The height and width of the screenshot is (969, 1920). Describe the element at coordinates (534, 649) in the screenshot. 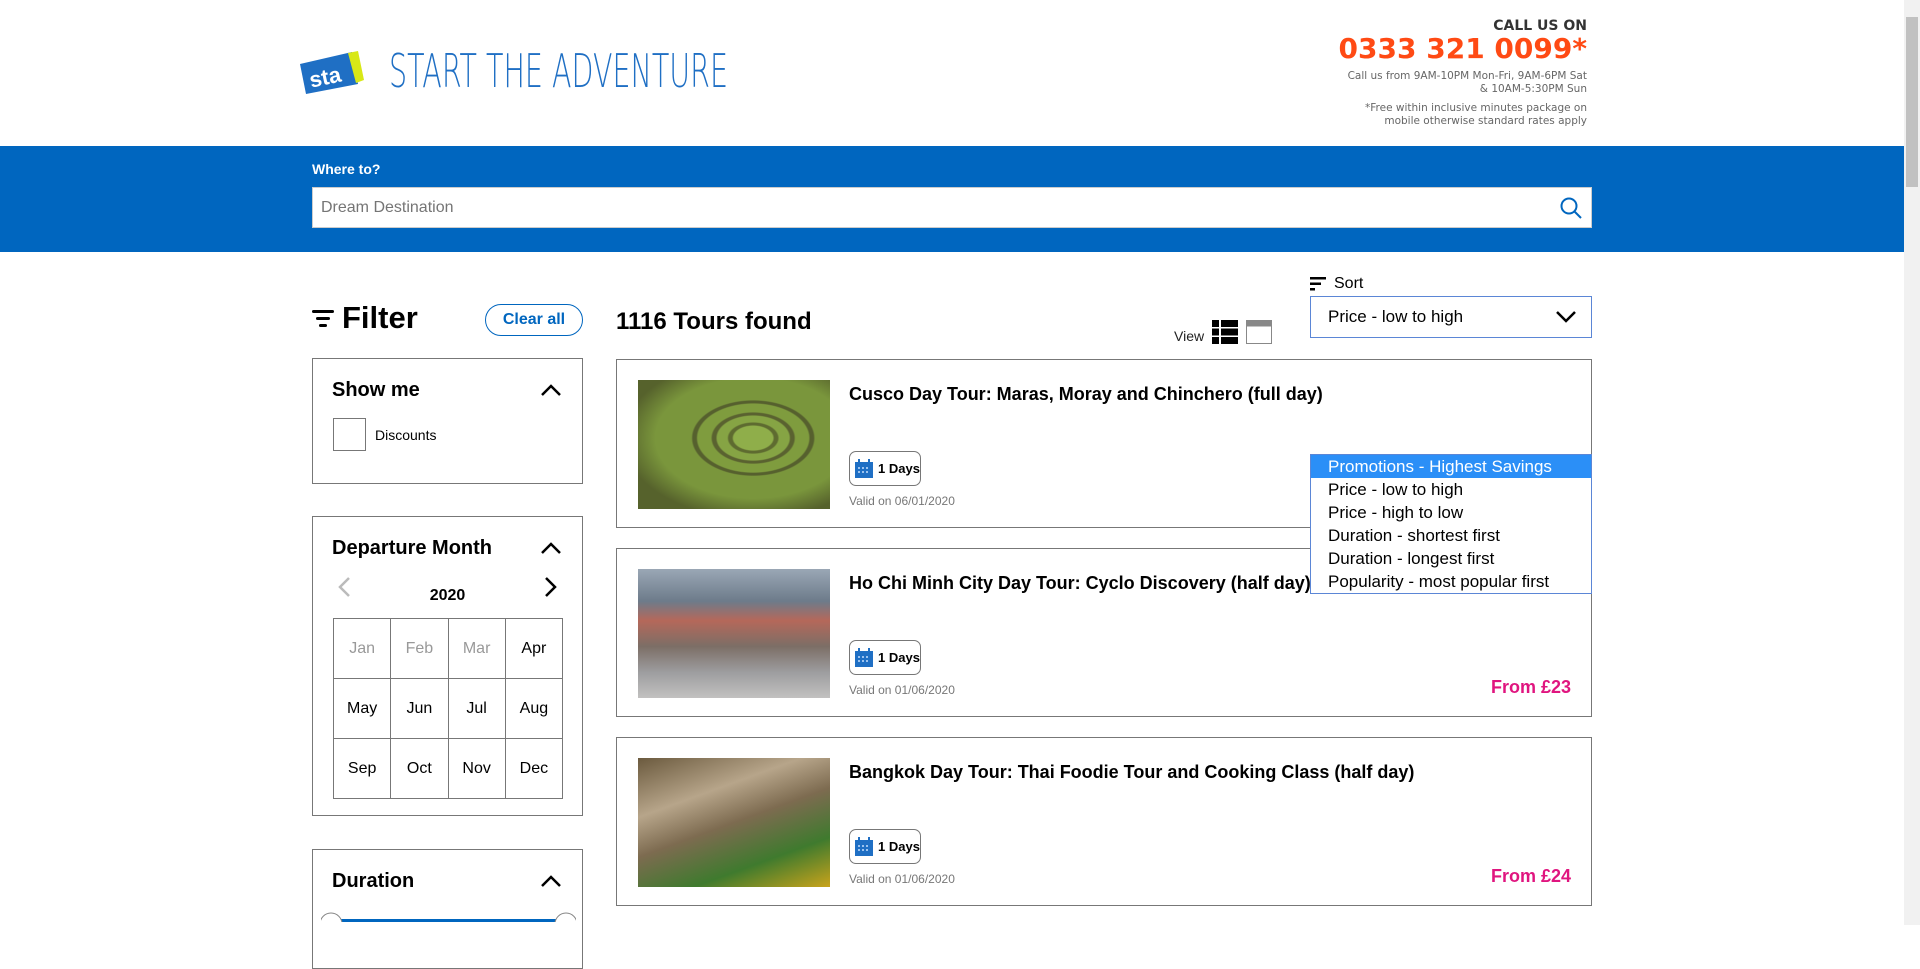

I see `month-apr: Apr` at that location.